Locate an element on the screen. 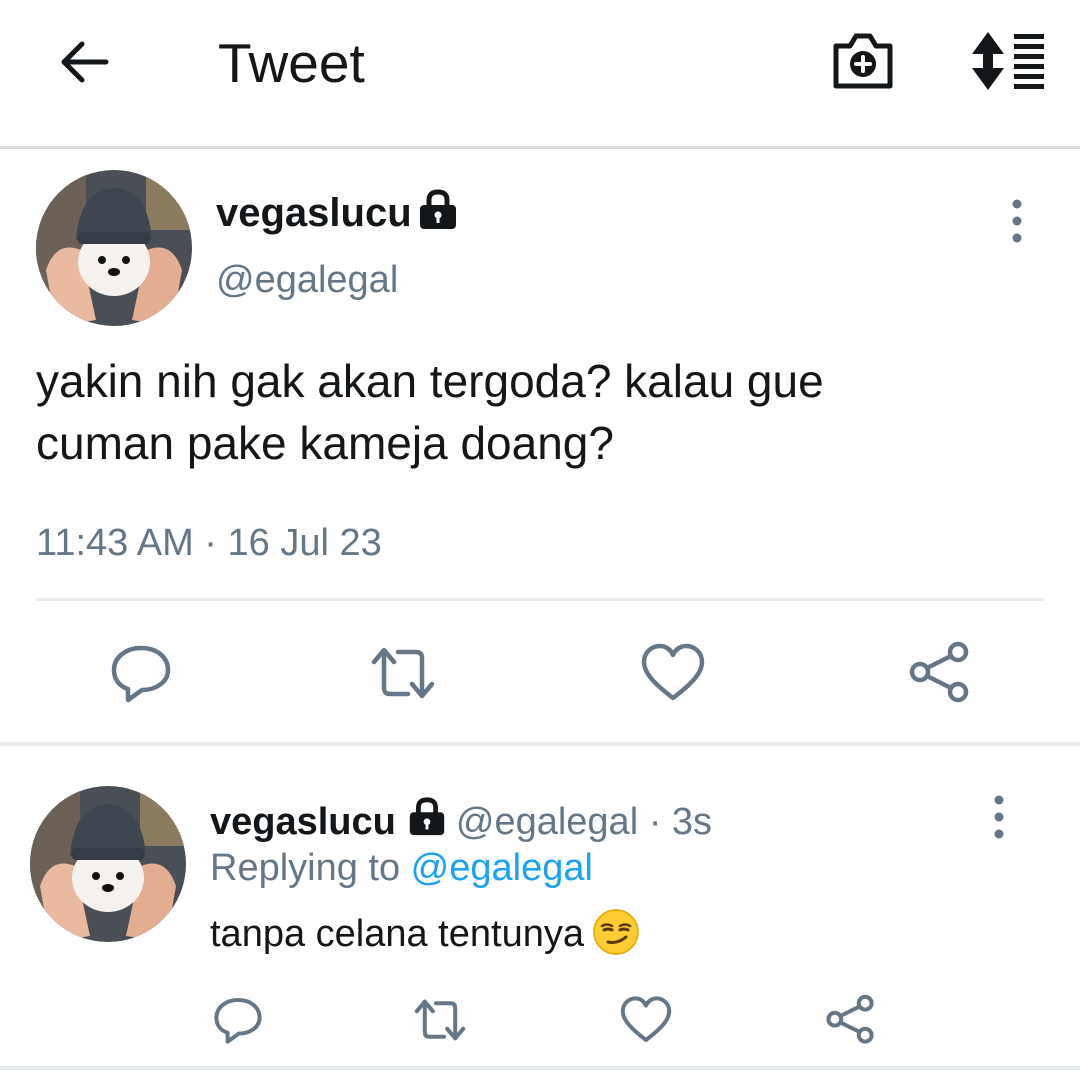 This screenshot has width=1080, height=1092. arrow-left-icon is located at coordinates (85, 62).